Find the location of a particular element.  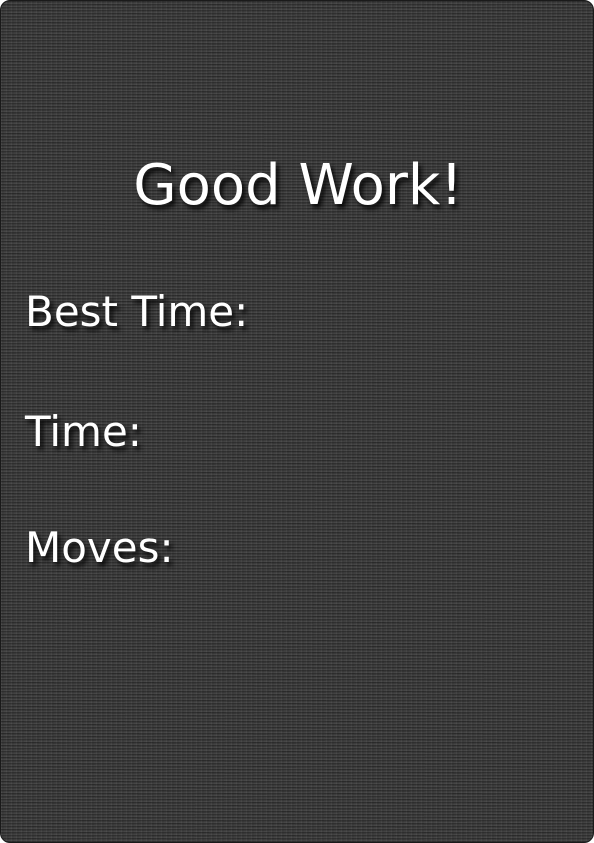

best-time-label: Best Time: is located at coordinates (137, 311).